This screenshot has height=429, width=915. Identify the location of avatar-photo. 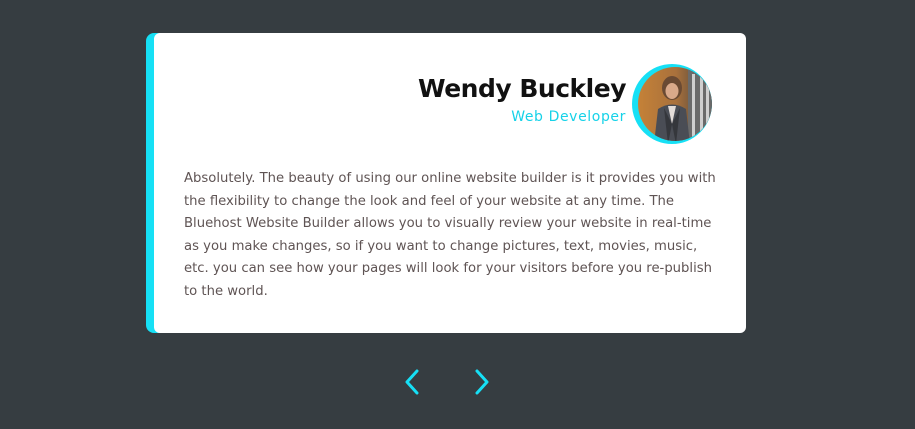
(675, 104).